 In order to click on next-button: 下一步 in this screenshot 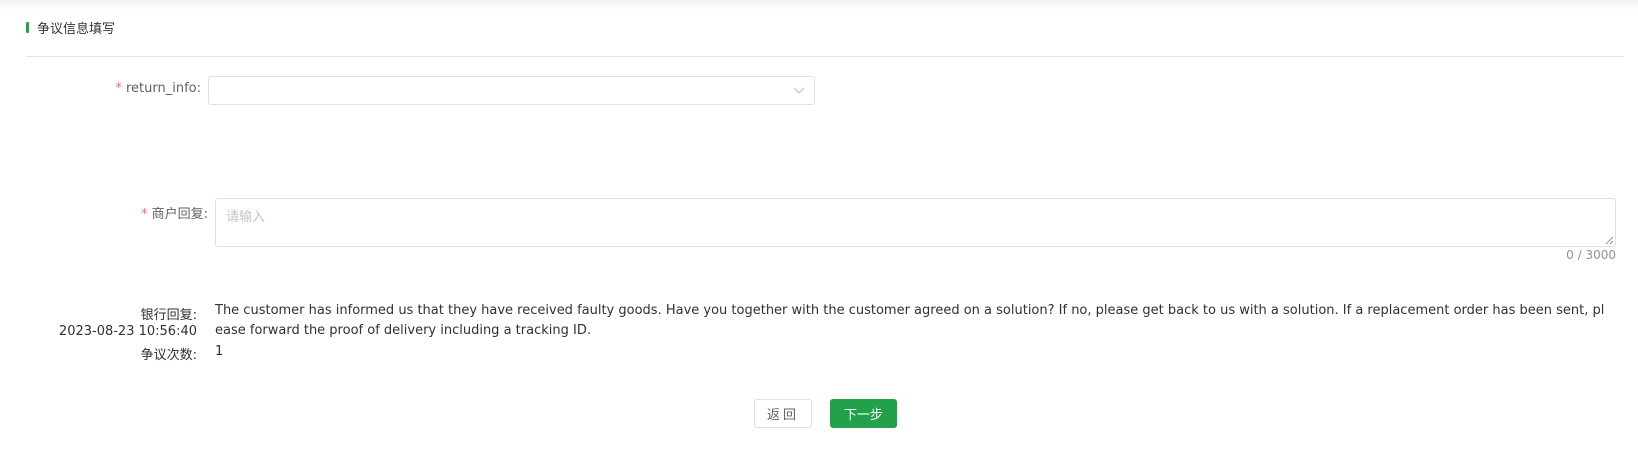, I will do `click(863, 413)`.